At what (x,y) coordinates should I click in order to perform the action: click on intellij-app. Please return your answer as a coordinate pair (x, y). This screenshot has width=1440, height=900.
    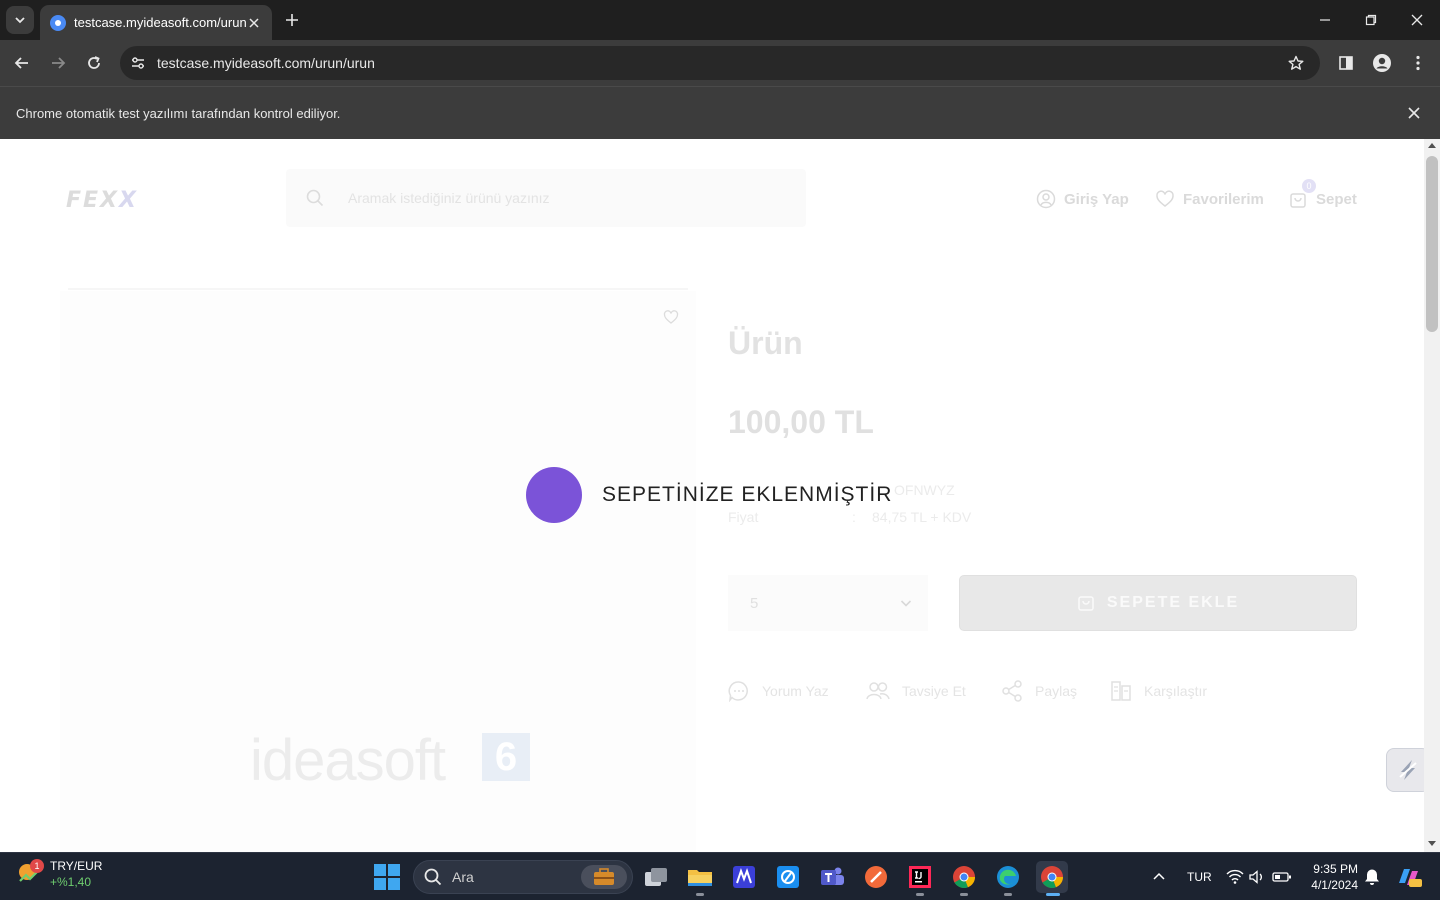
    Looking at the image, I should click on (920, 878).